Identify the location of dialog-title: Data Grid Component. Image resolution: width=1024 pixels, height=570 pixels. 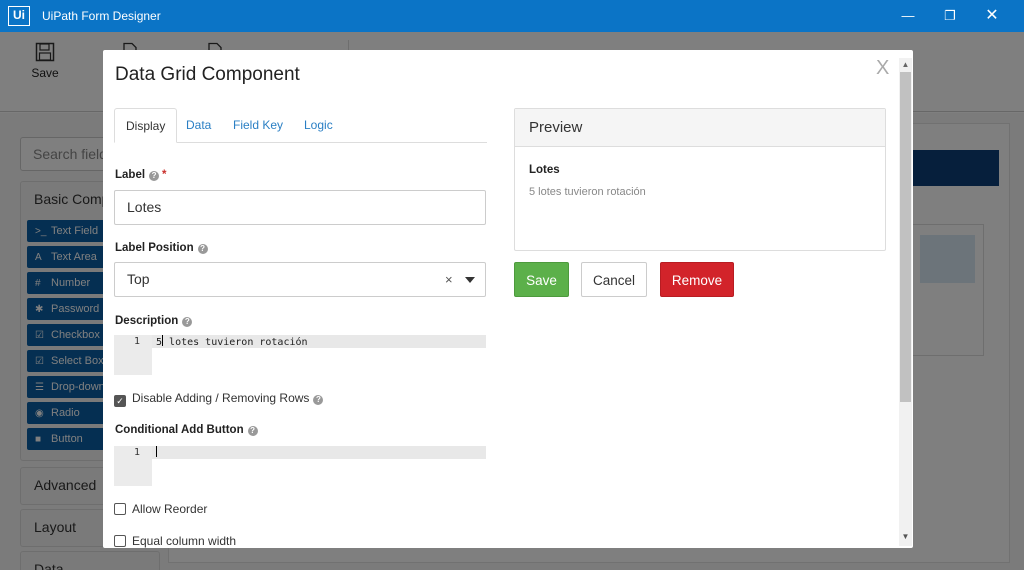
(207, 74).